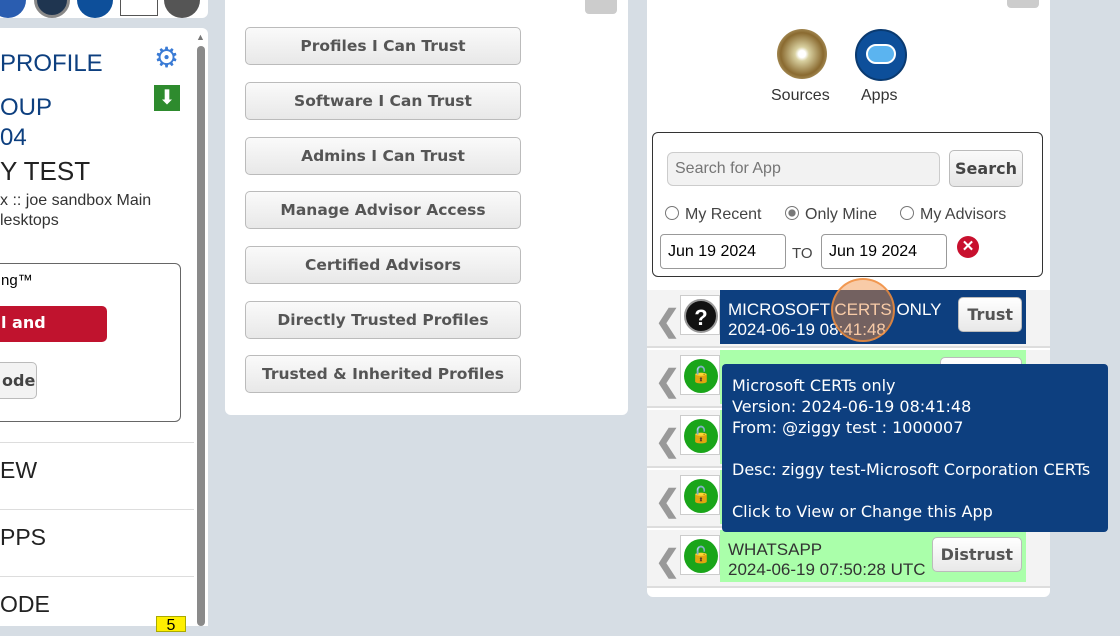 The height and width of the screenshot is (636, 1120). What do you see at coordinates (800, 96) in the screenshot?
I see `sources-label: Sources` at bounding box center [800, 96].